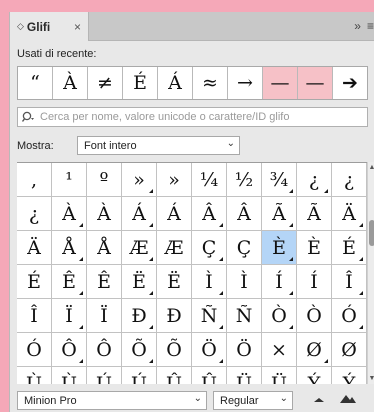 The image size is (374, 412). What do you see at coordinates (49, 26) in the screenshot?
I see `glyphs-tab: ◇ Glifi ×` at bounding box center [49, 26].